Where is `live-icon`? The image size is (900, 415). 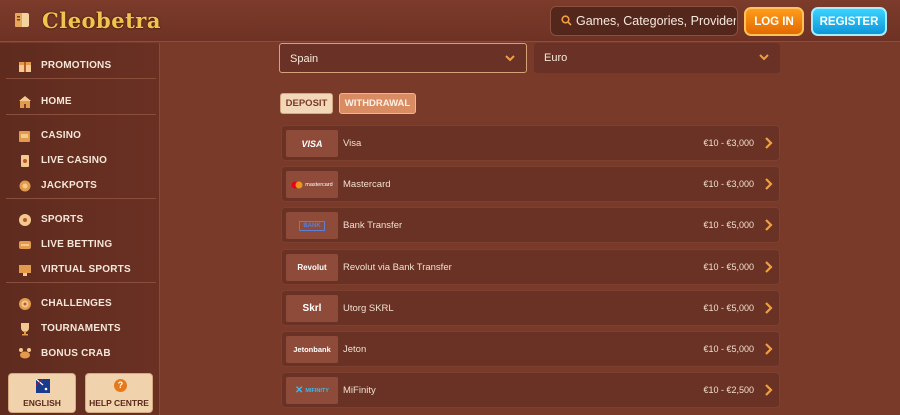 live-icon is located at coordinates (25, 244).